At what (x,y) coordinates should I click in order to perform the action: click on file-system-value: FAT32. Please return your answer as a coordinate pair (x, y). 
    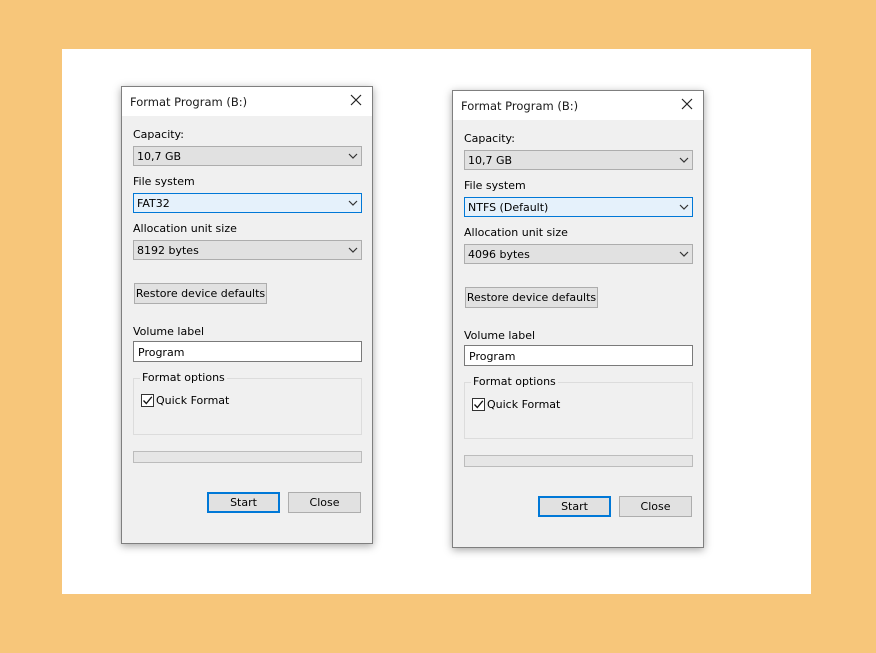
    Looking at the image, I should click on (153, 203).